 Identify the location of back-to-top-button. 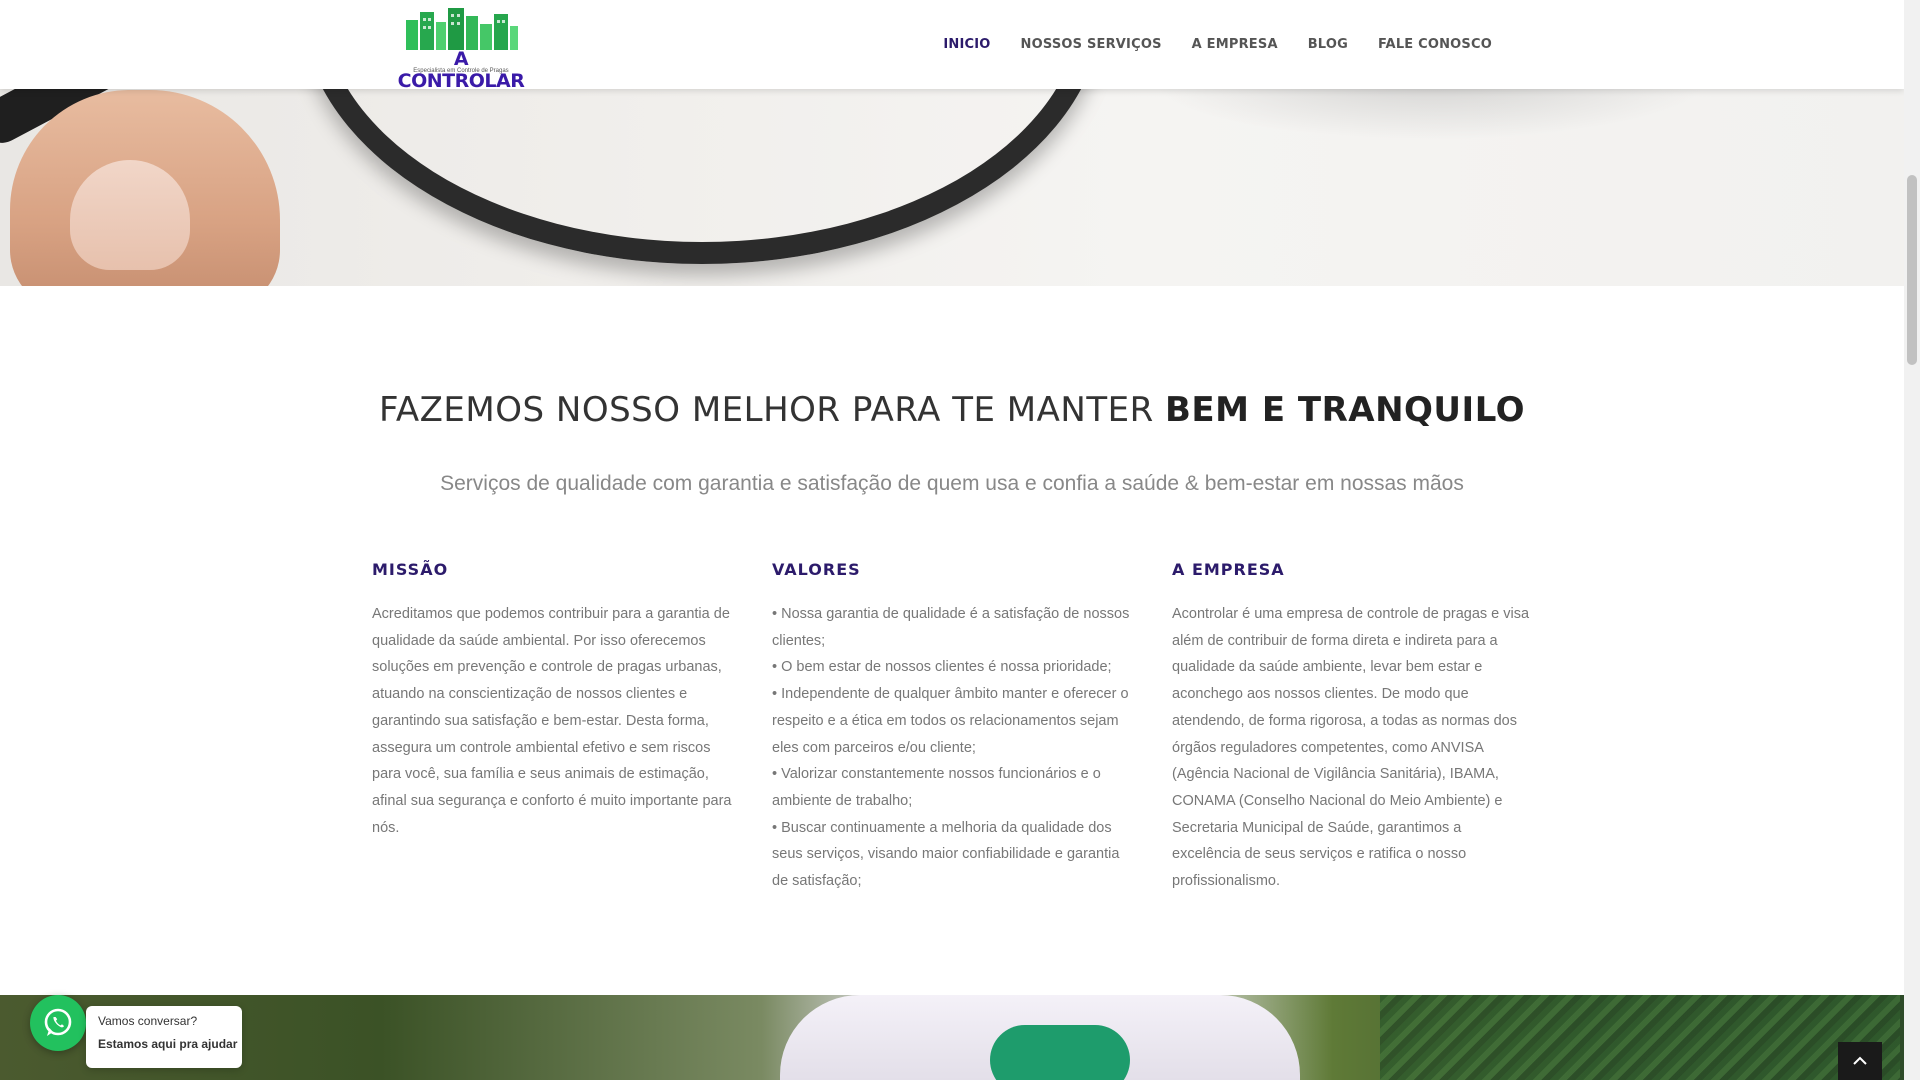
(1860, 1061).